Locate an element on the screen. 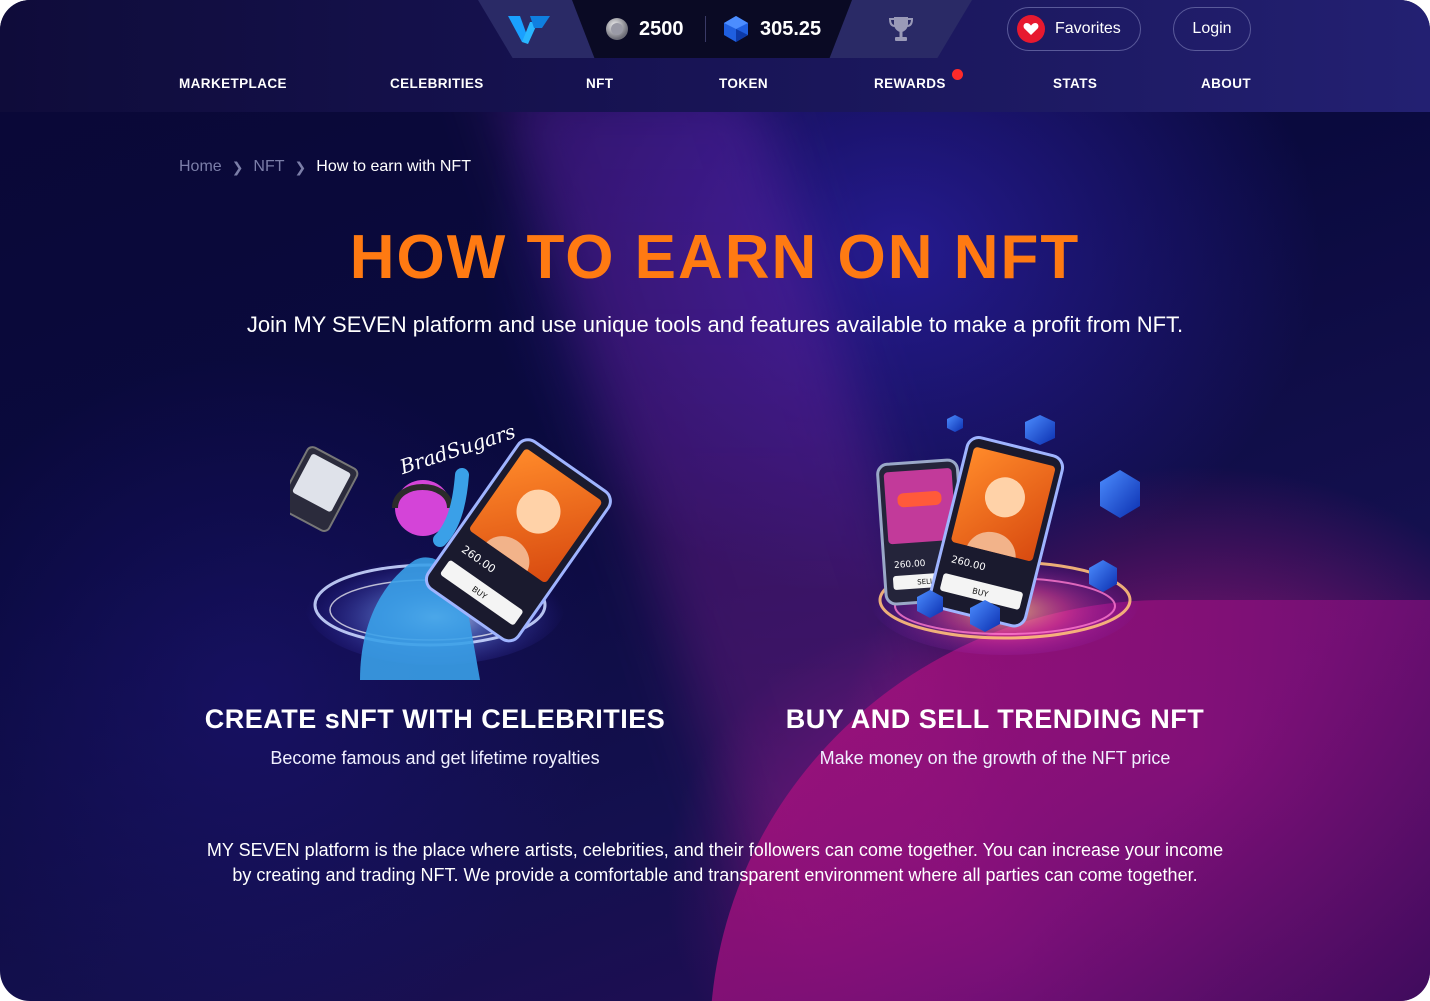 The image size is (1430, 1001). card-title-buy-sell-nft: BUY AND SELL TRENDING NFT is located at coordinates (995, 719).